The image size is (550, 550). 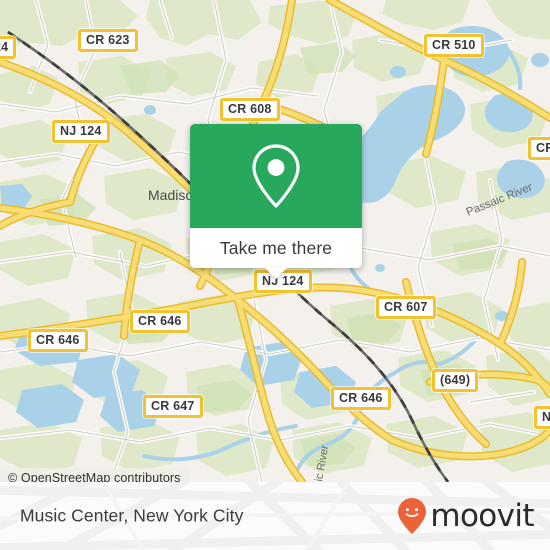 I want to click on shield-nj124-label: NJ 124, so click(x=81, y=131).